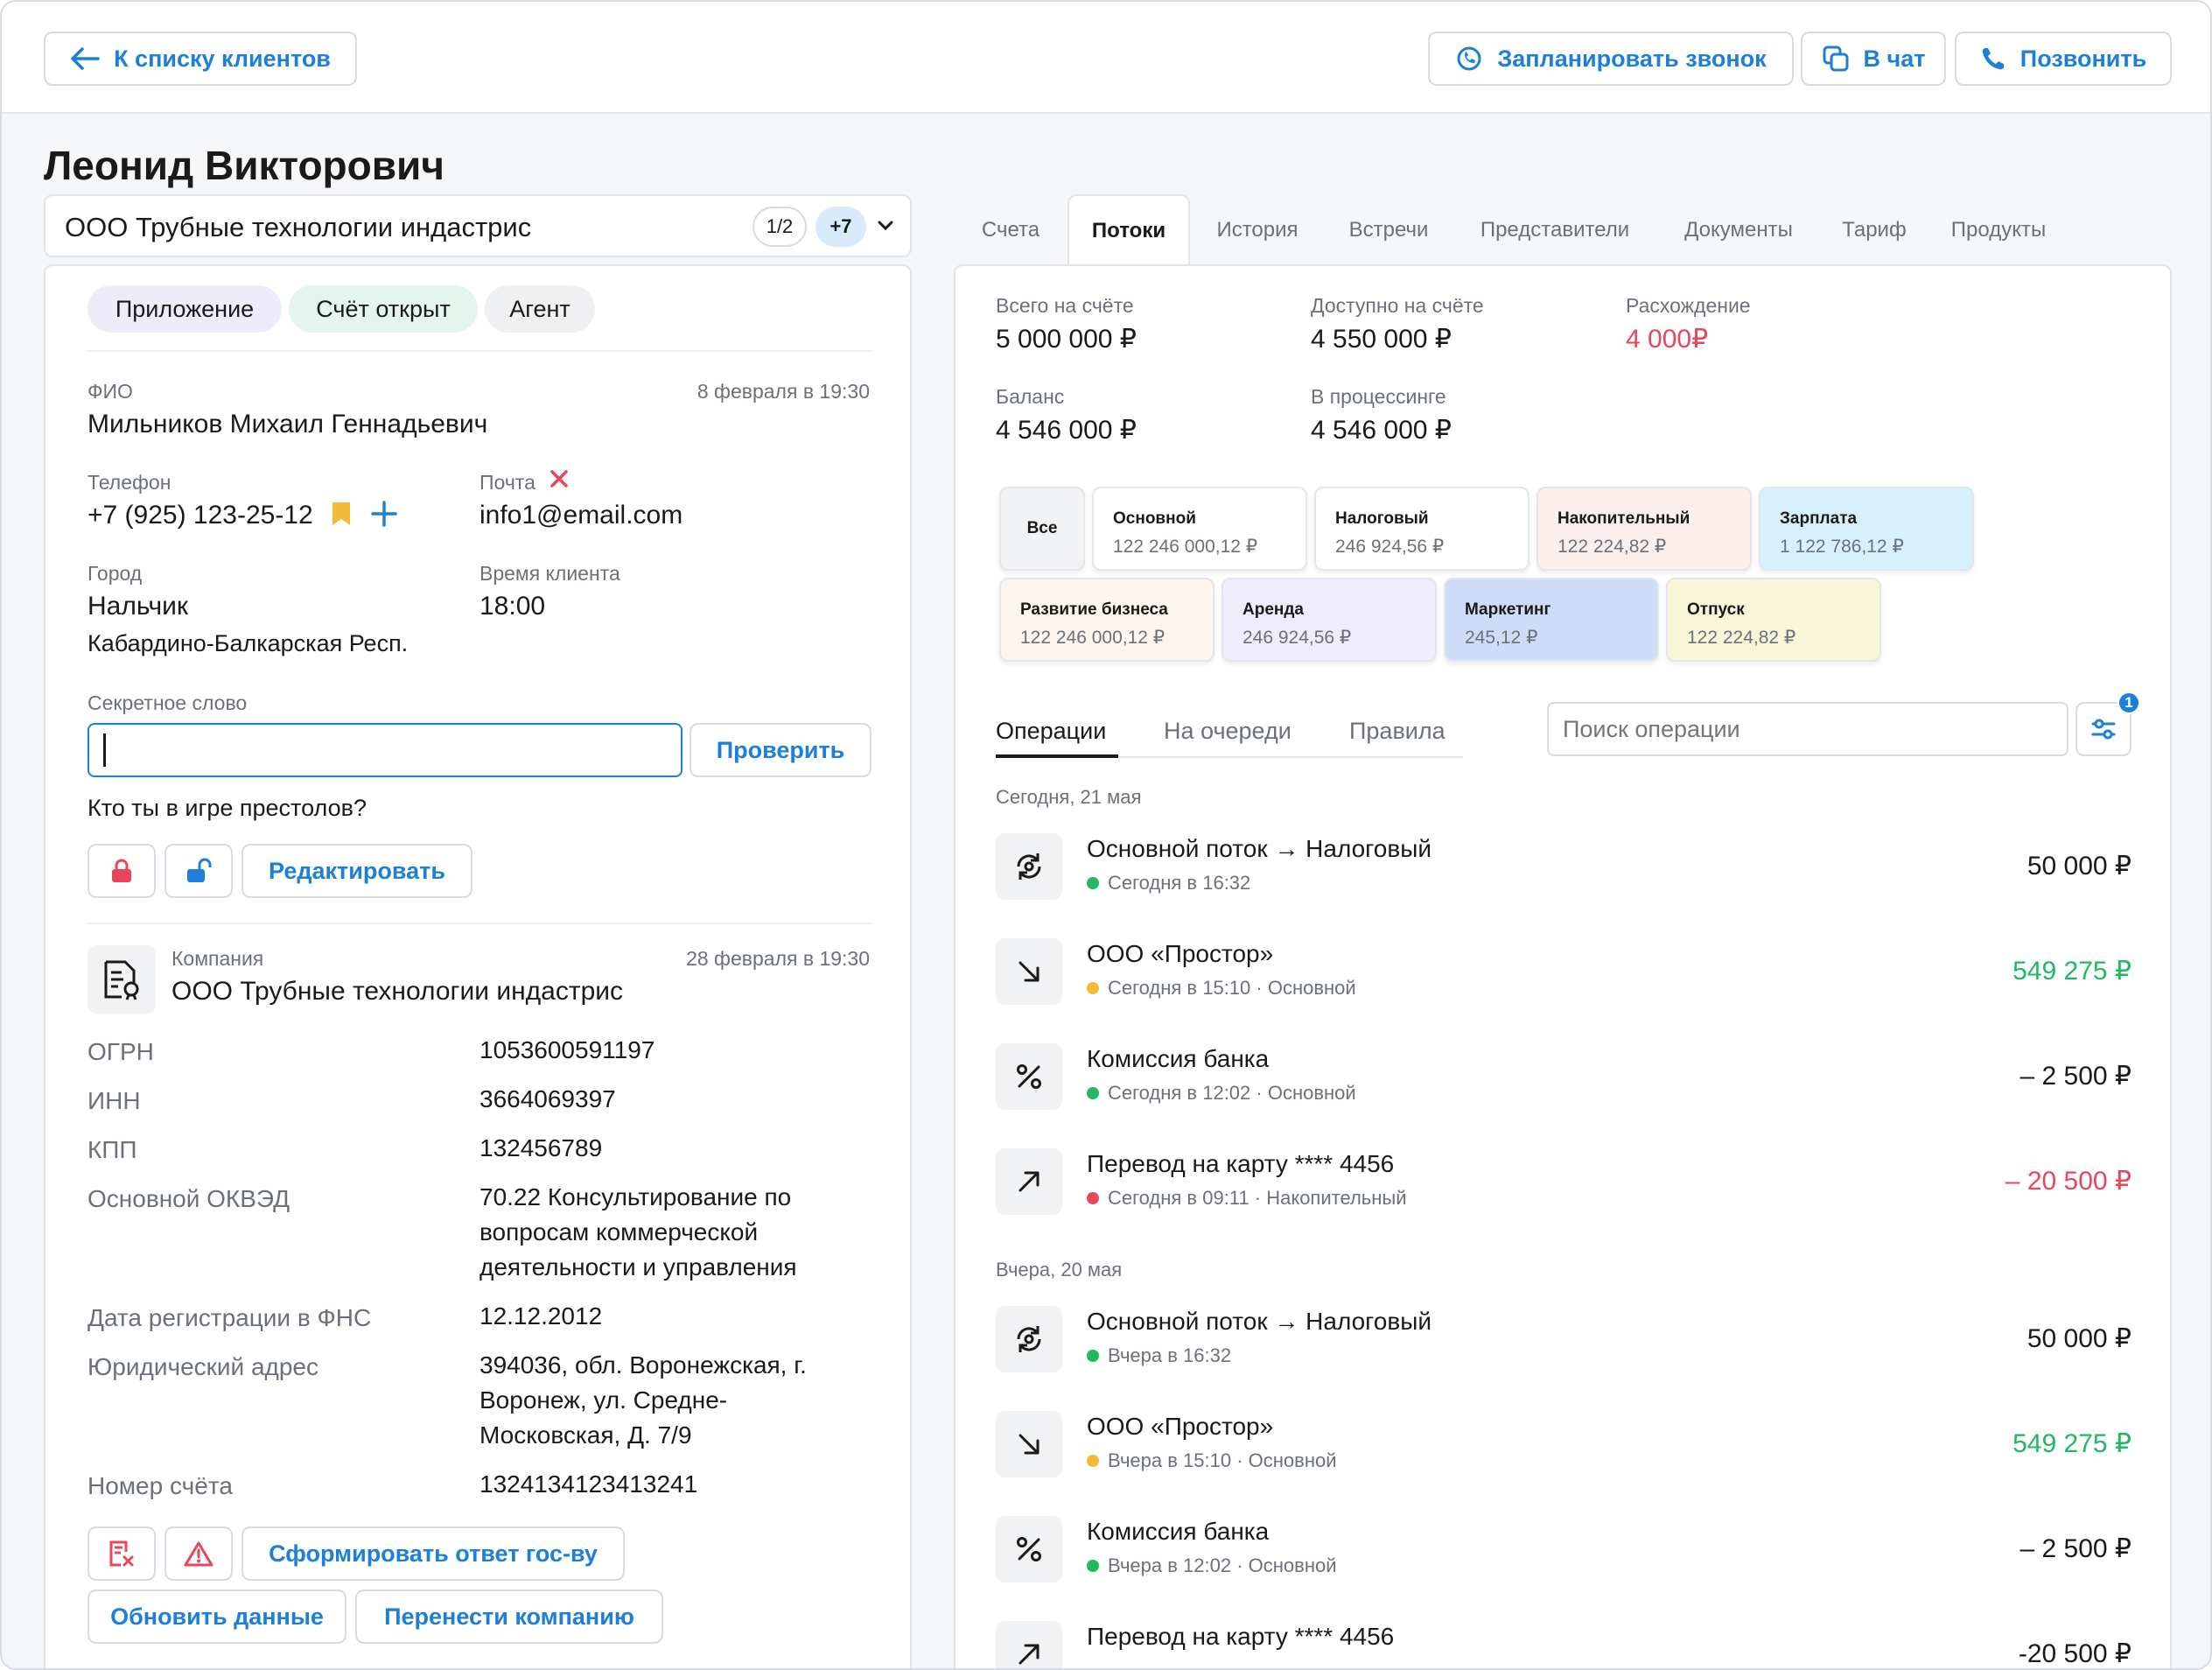 This screenshot has width=2212, height=1670. Describe the element at coordinates (384, 514) in the screenshot. I see `plus-icon` at that location.